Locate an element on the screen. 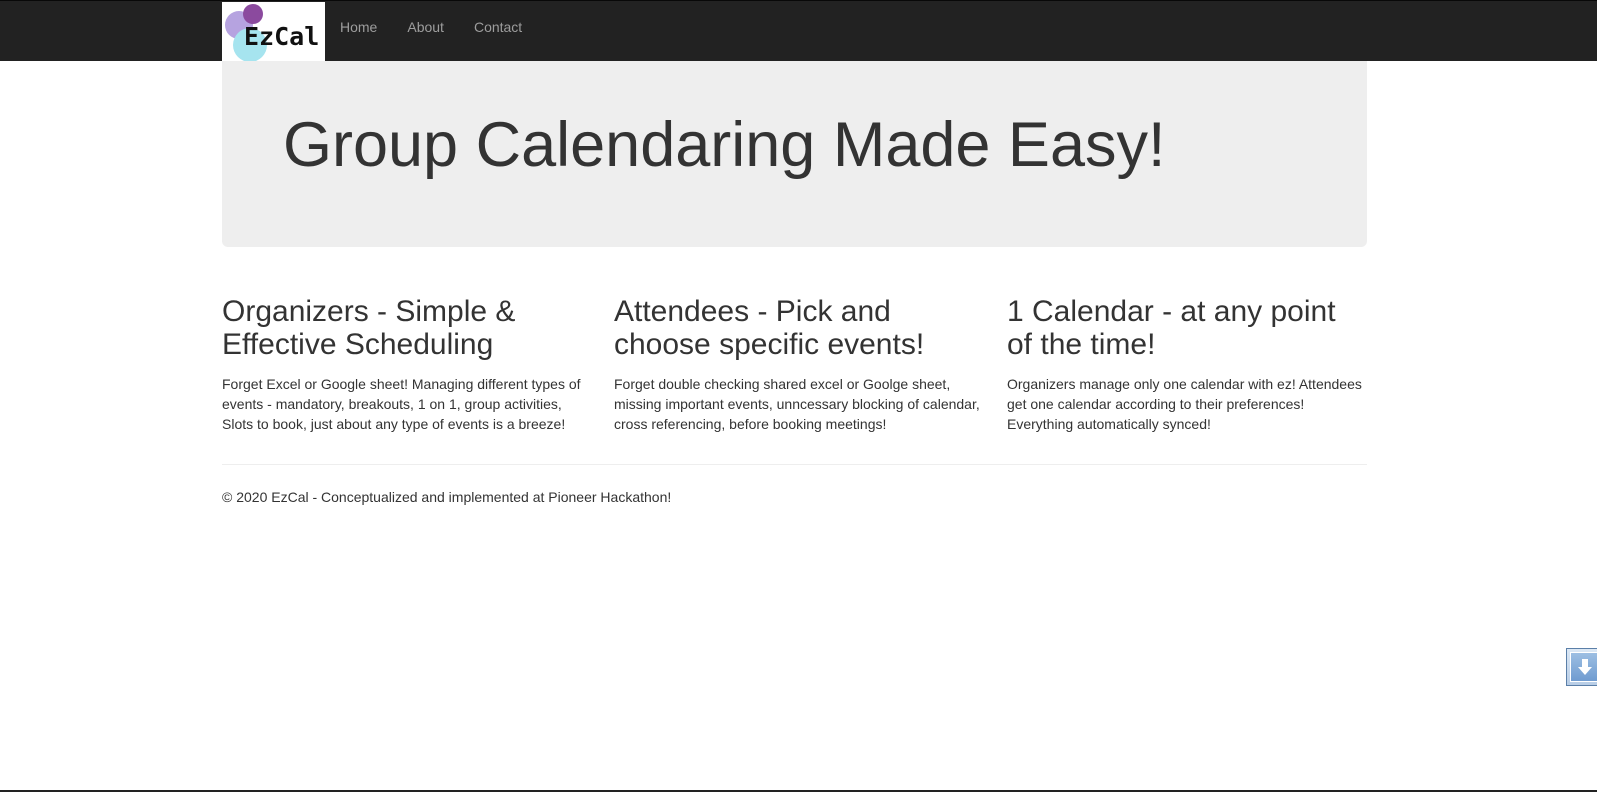  brand-logo: EzCal is located at coordinates (273, 32).